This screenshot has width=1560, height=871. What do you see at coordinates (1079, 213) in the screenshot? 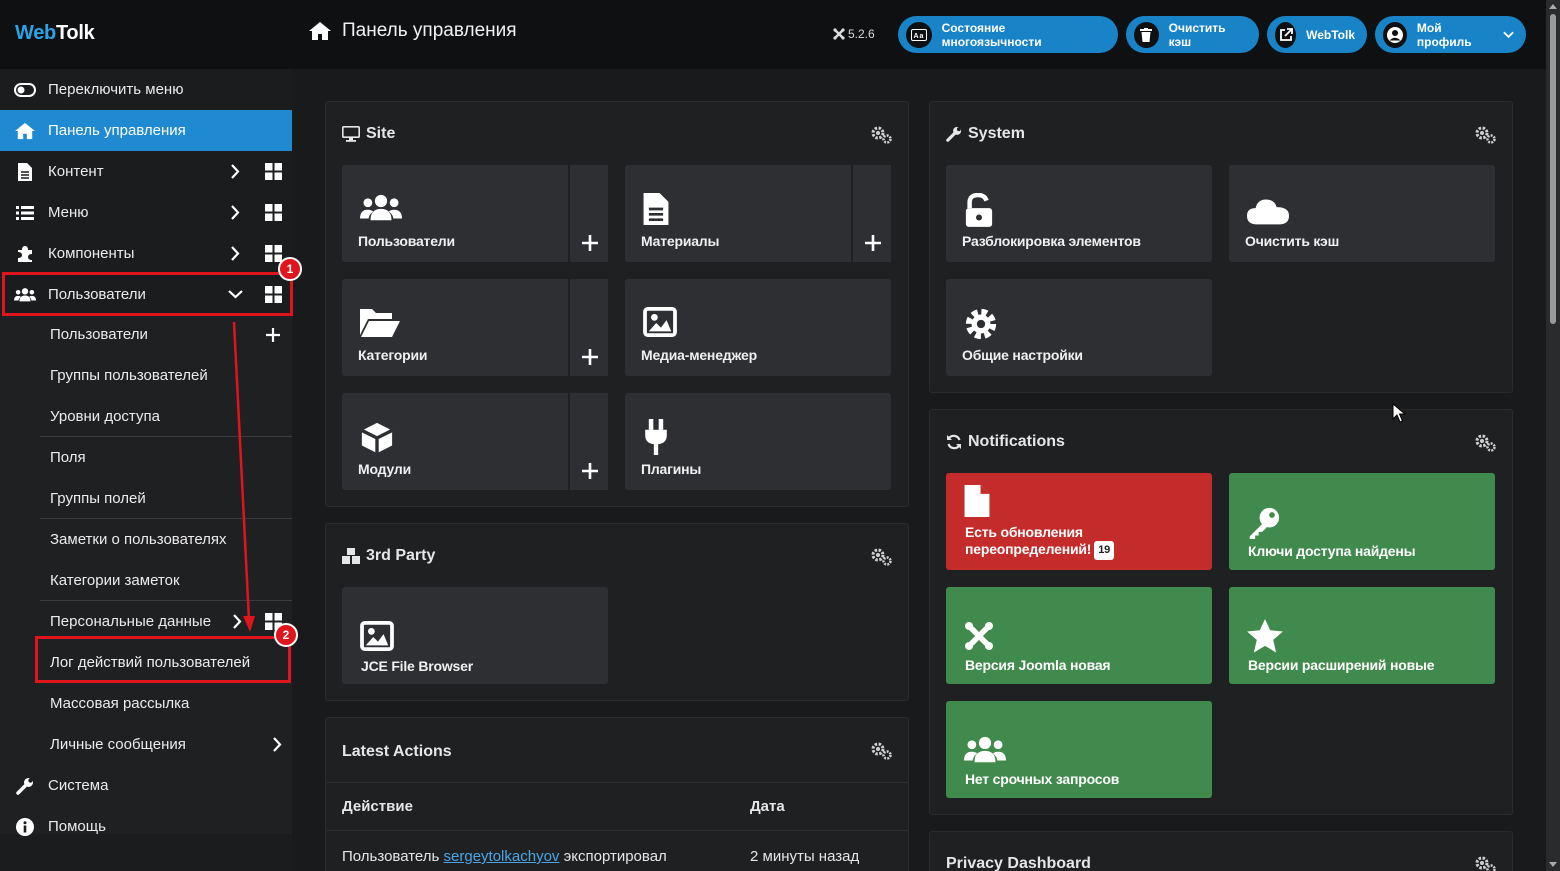
I see `tile-global-checkin: Разблокировка элементов` at bounding box center [1079, 213].